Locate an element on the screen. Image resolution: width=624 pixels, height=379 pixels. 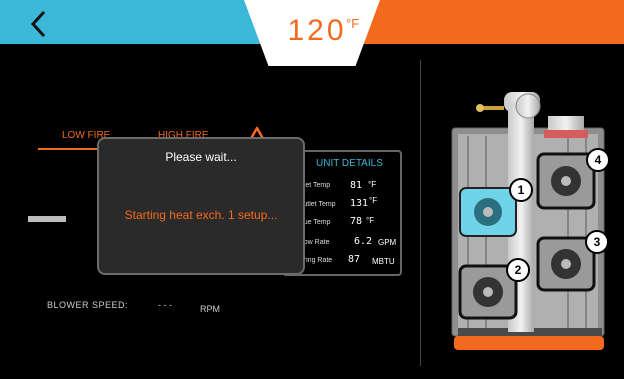
flue-temp-unit: °F is located at coordinates (370, 220).